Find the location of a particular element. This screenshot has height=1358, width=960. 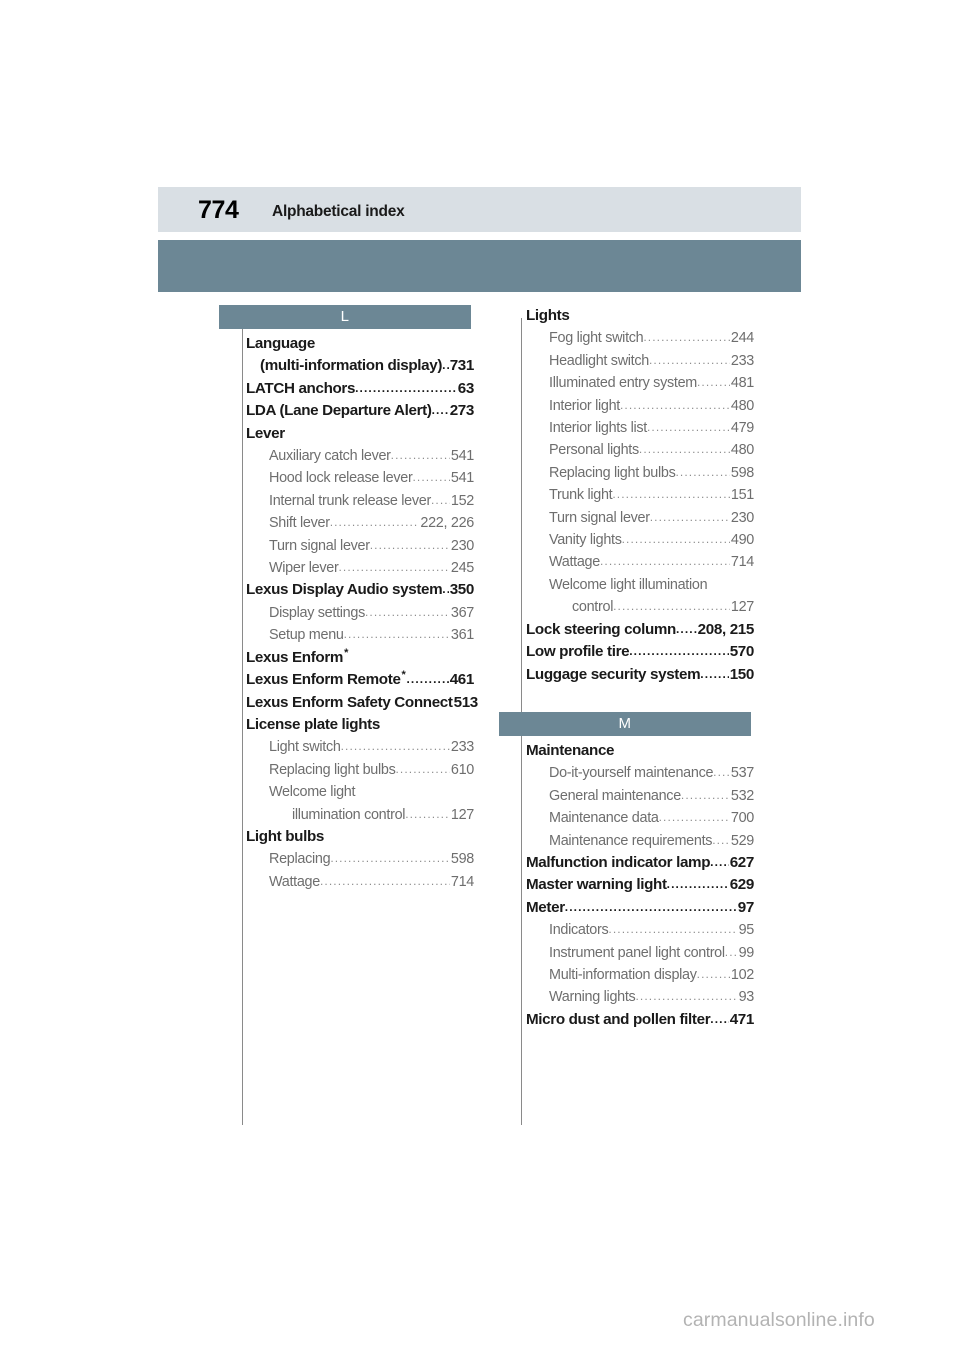

index-entry-page: 99 is located at coordinates (746, 952).